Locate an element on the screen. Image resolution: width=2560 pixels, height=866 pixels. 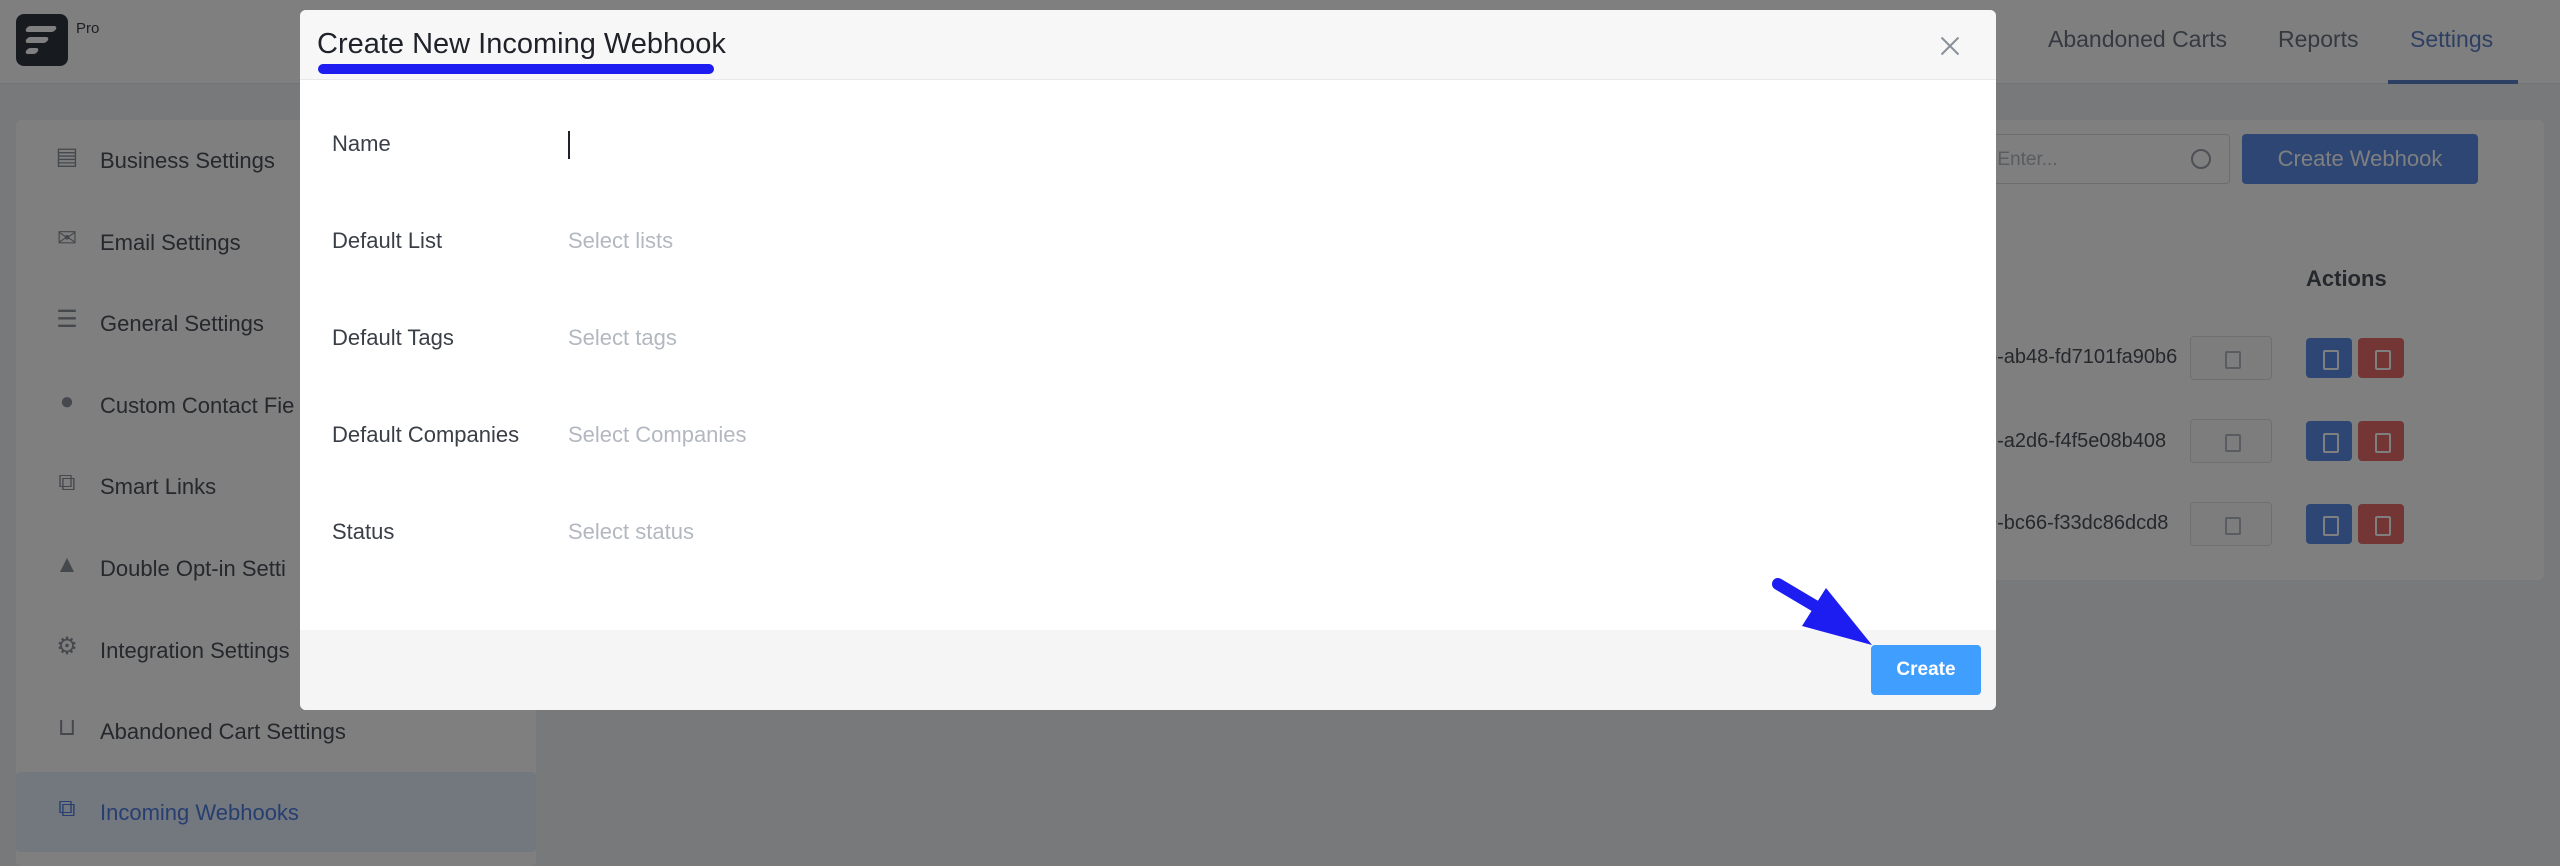
name-label: Name is located at coordinates (361, 143).